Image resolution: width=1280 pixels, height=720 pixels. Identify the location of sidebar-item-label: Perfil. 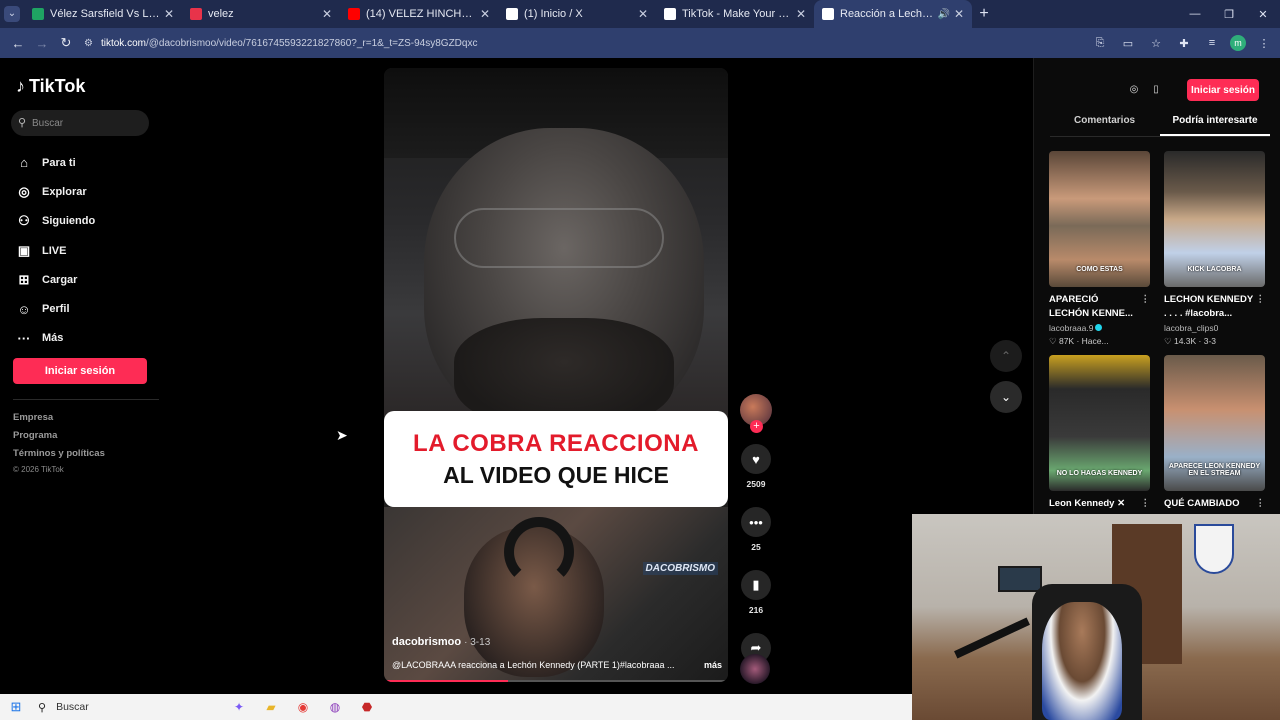
(56, 309).